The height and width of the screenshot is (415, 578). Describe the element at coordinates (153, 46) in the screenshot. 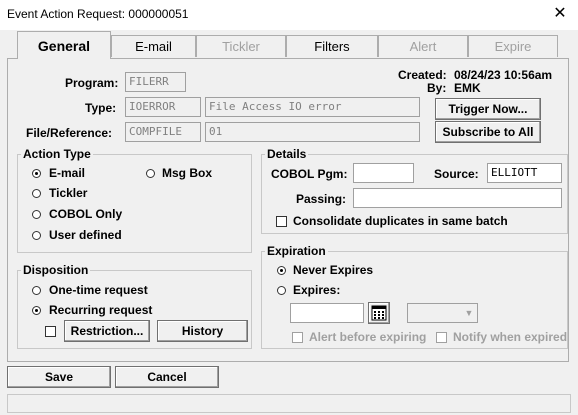

I see `tab-email: E-mail` at that location.